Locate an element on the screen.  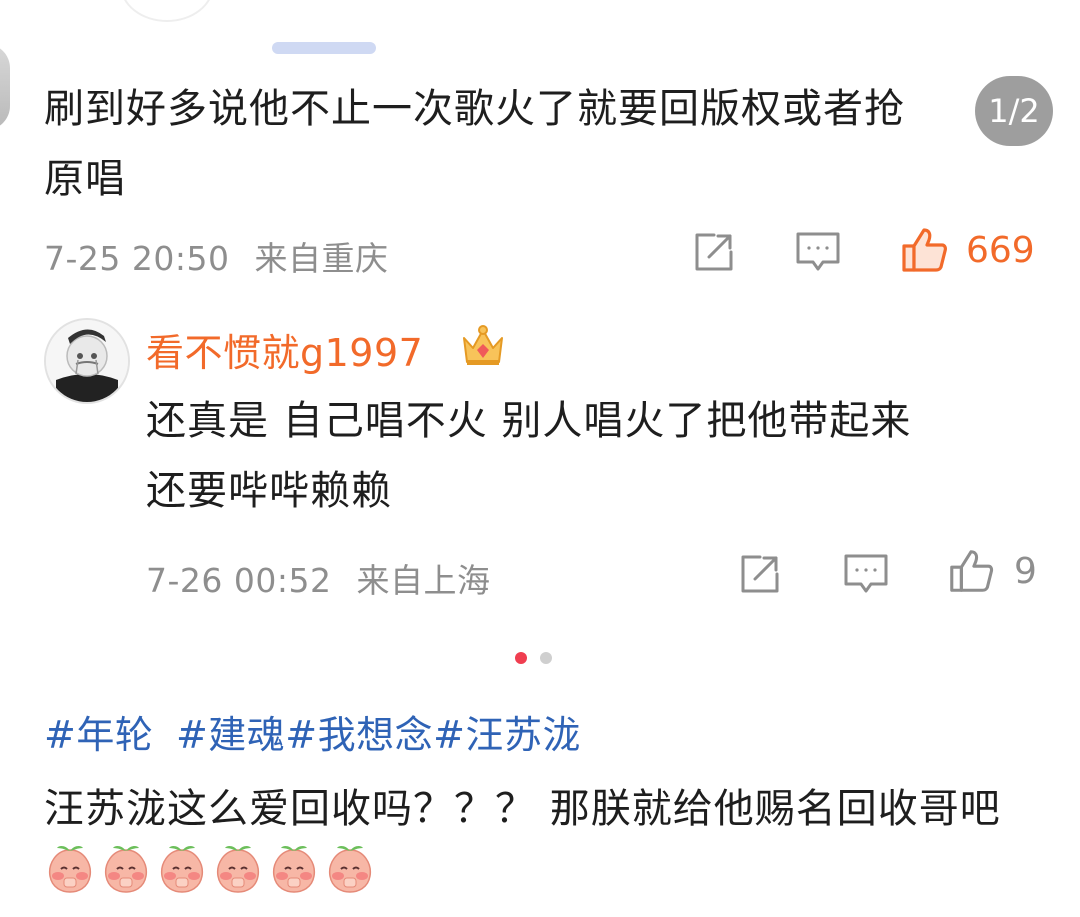
comment2-location: 来自上海 is located at coordinates (423, 580).